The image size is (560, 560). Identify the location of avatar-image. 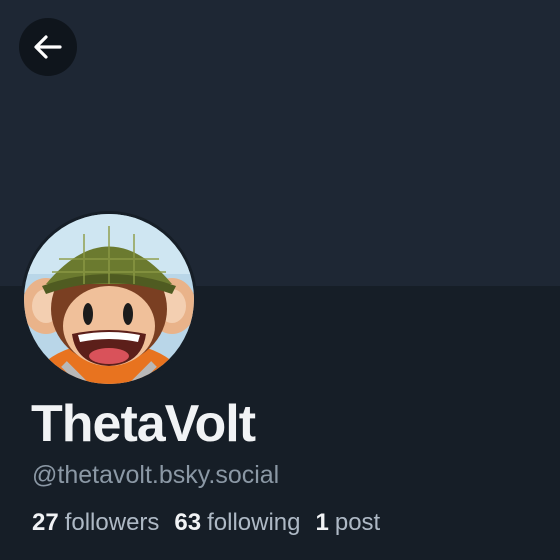
(109, 299).